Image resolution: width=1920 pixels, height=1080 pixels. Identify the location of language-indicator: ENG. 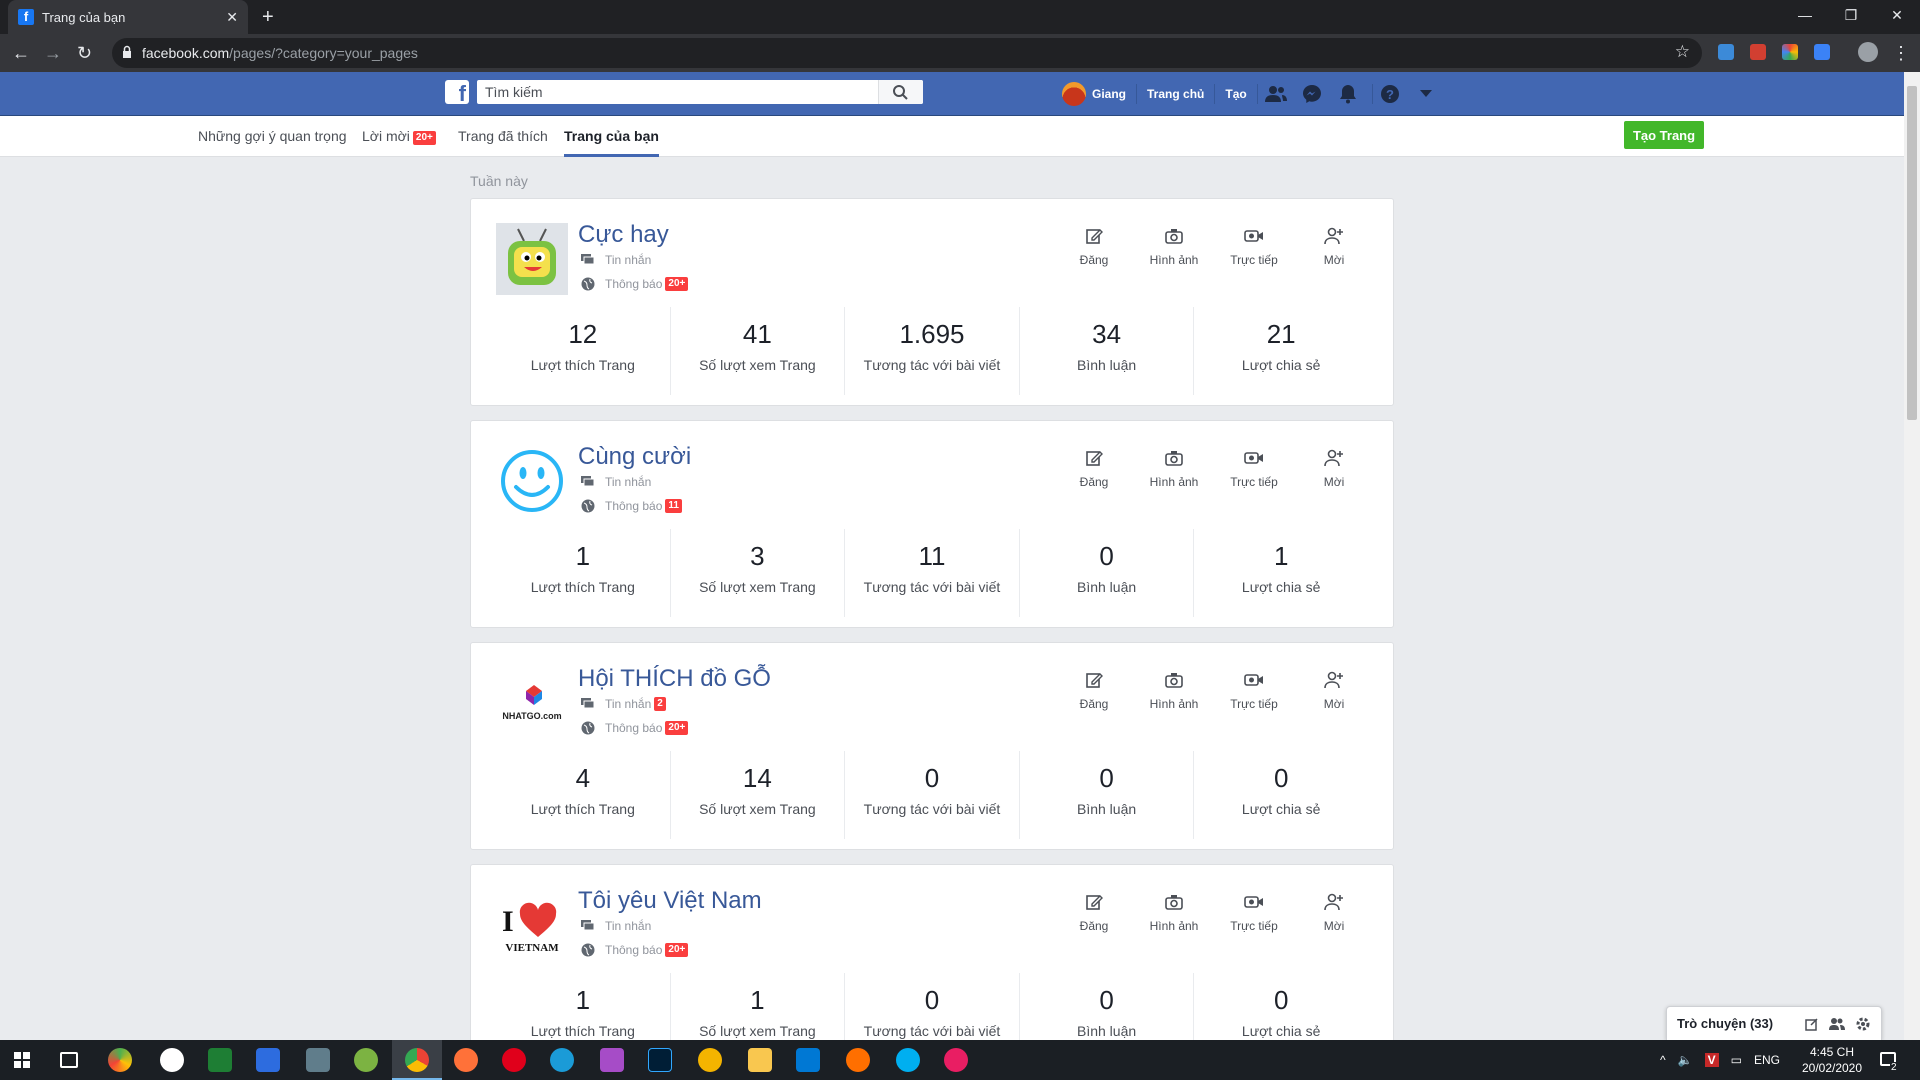
(1767, 1060).